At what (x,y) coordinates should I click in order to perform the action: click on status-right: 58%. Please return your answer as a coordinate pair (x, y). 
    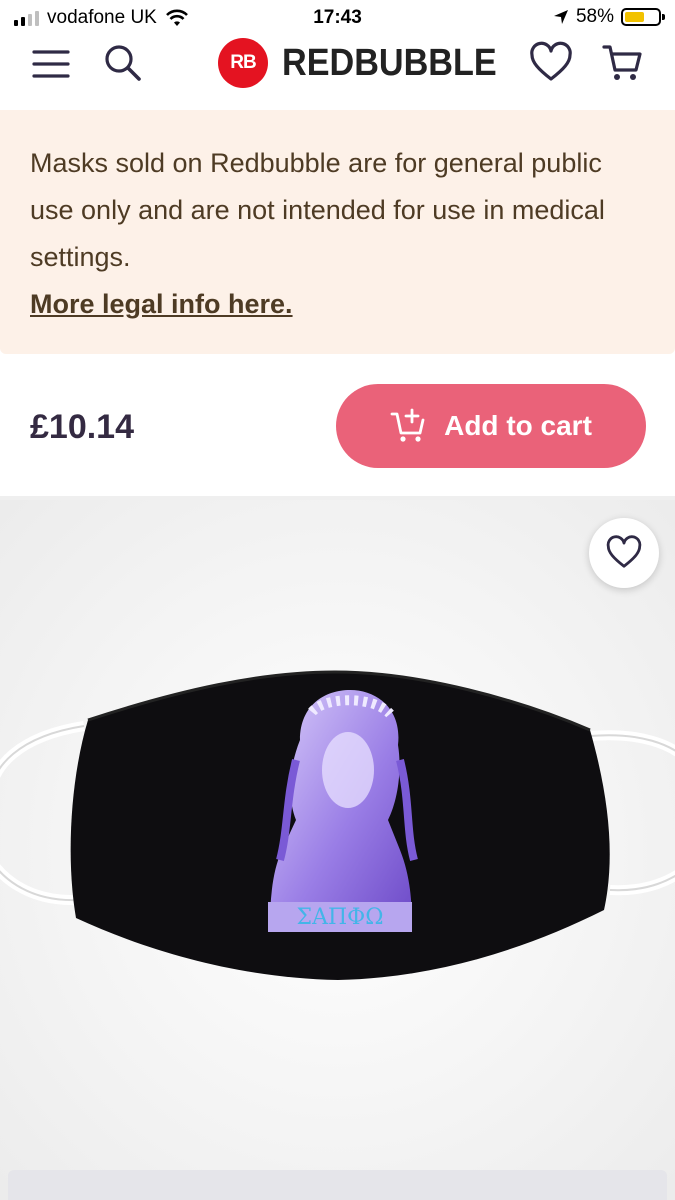
    Looking at the image, I should click on (609, 17).